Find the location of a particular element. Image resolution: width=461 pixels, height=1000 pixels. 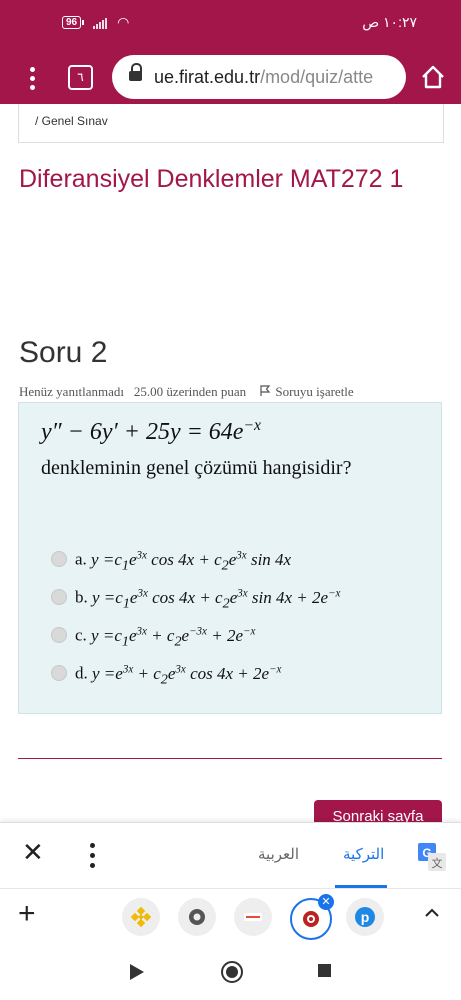

answer-formula: y =c1e3x + c2e−3x + 2e−x is located at coordinates (173, 637).